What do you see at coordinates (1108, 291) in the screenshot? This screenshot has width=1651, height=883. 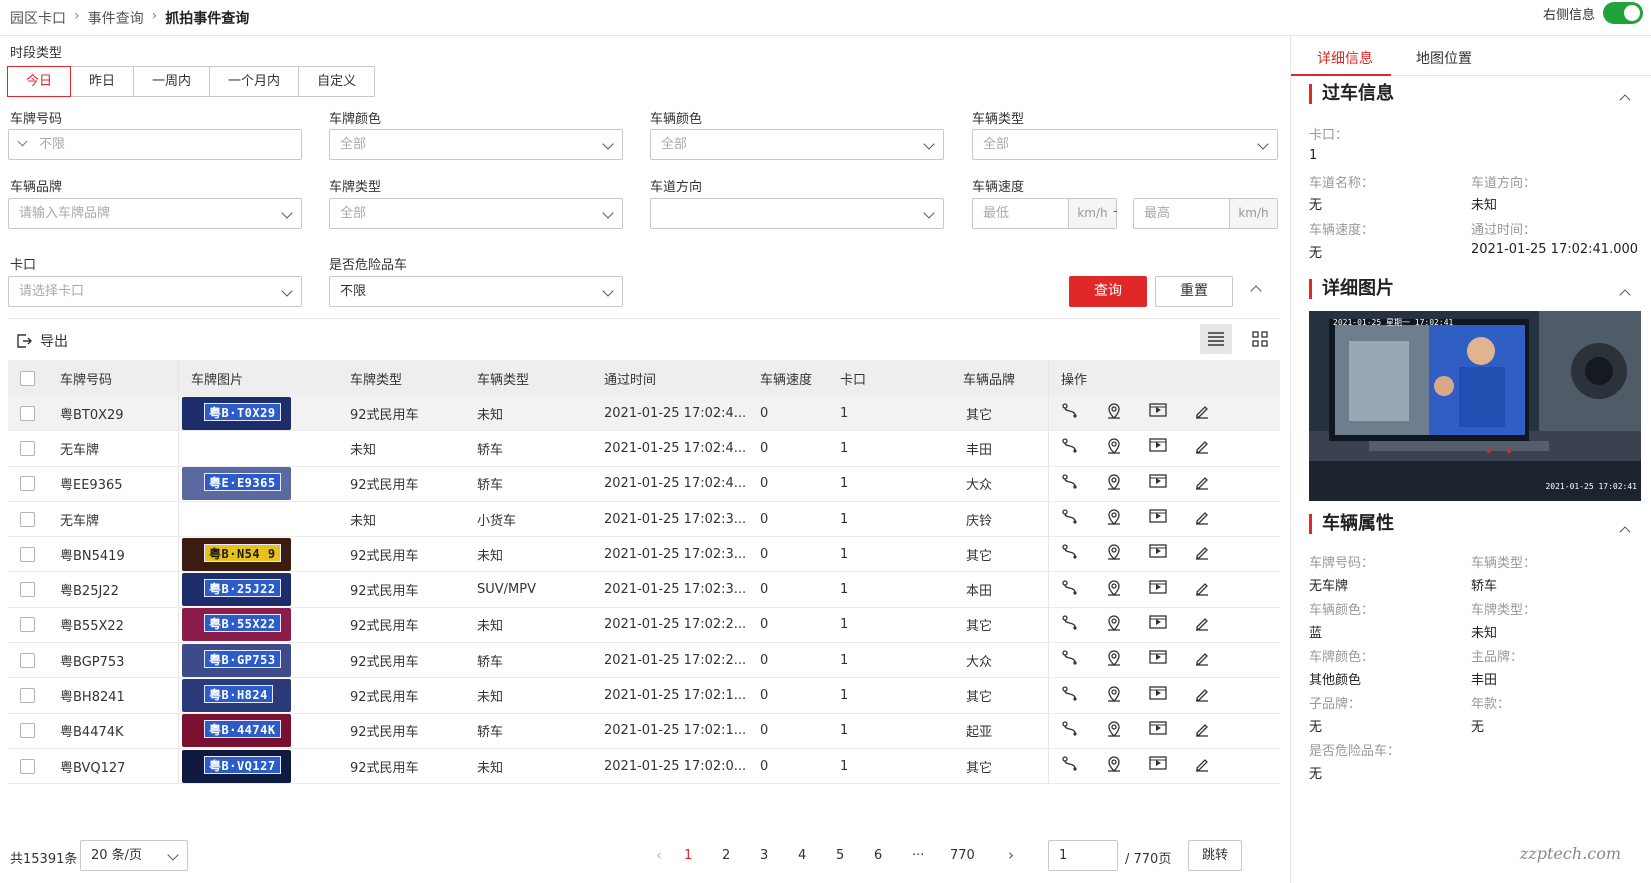 I see `query-button: 查询` at bounding box center [1108, 291].